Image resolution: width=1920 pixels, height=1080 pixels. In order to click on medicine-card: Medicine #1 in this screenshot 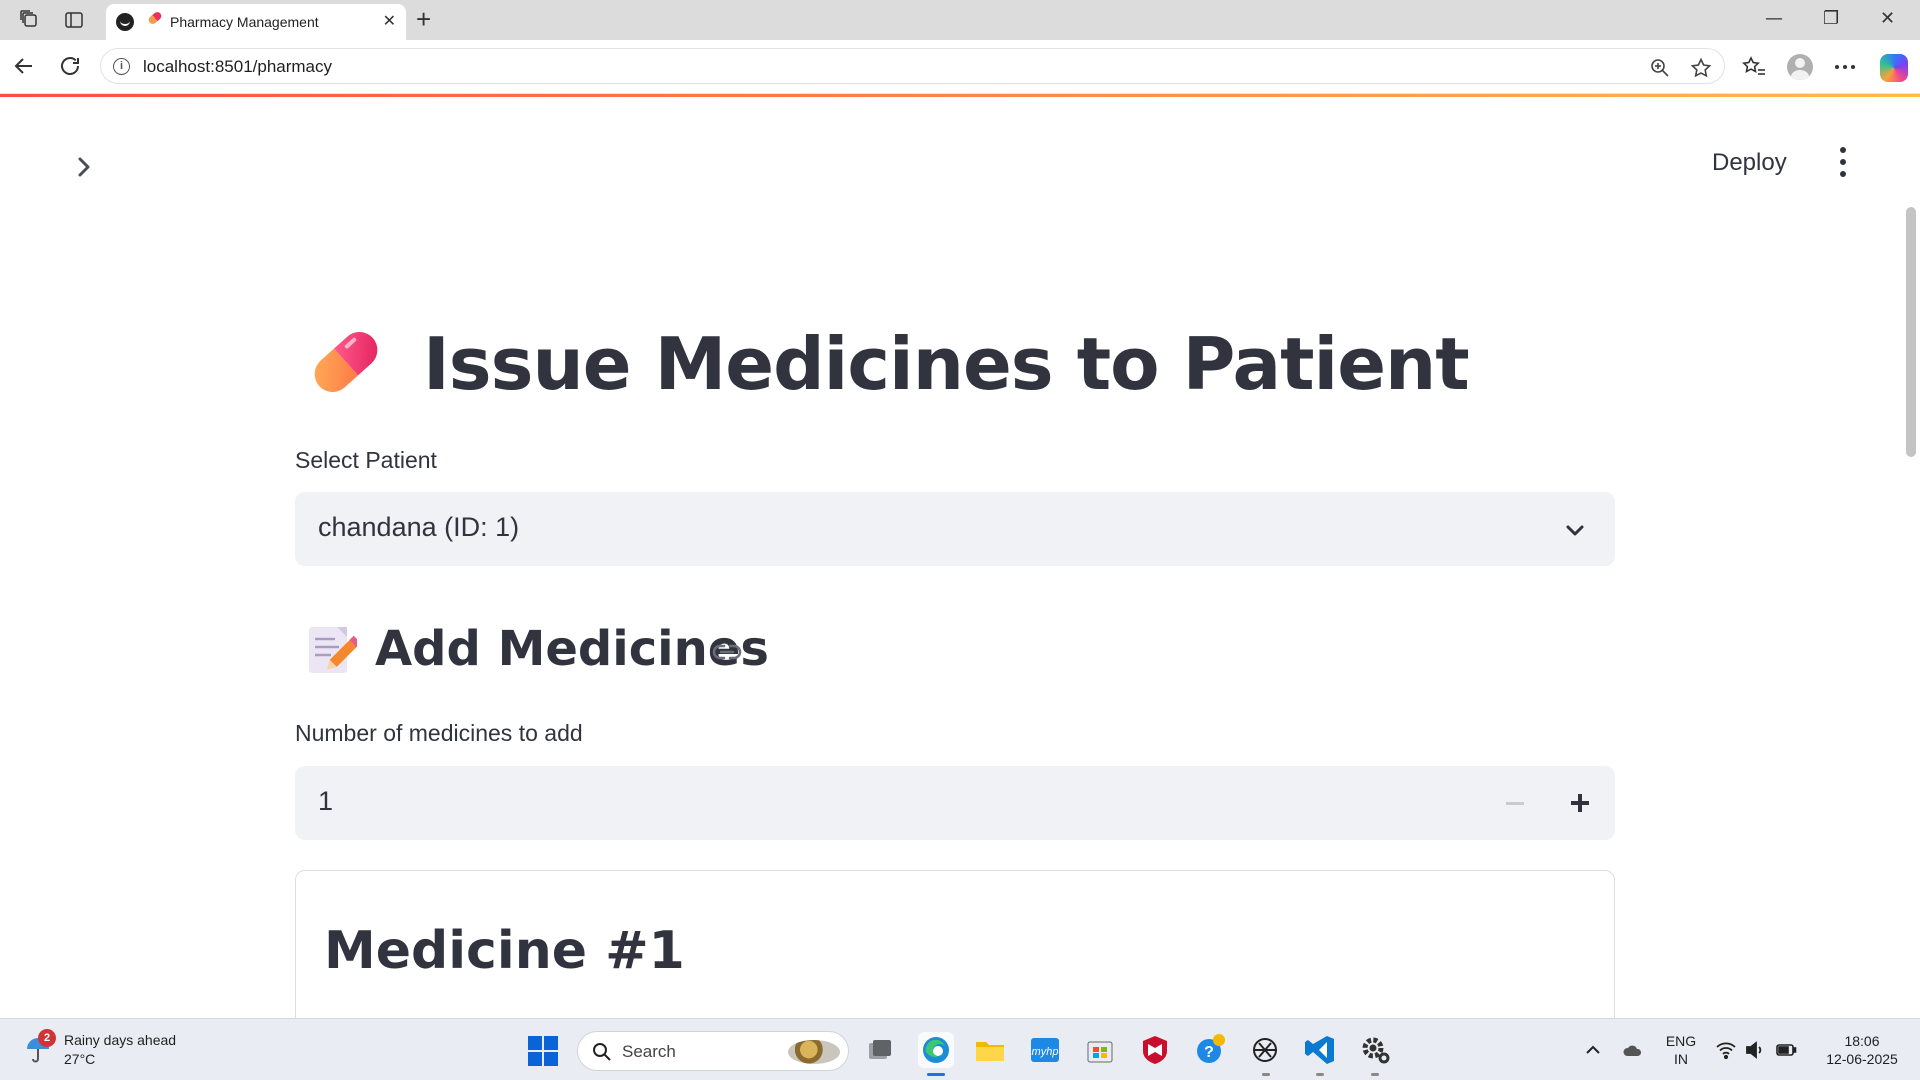, I will do `click(955, 944)`.